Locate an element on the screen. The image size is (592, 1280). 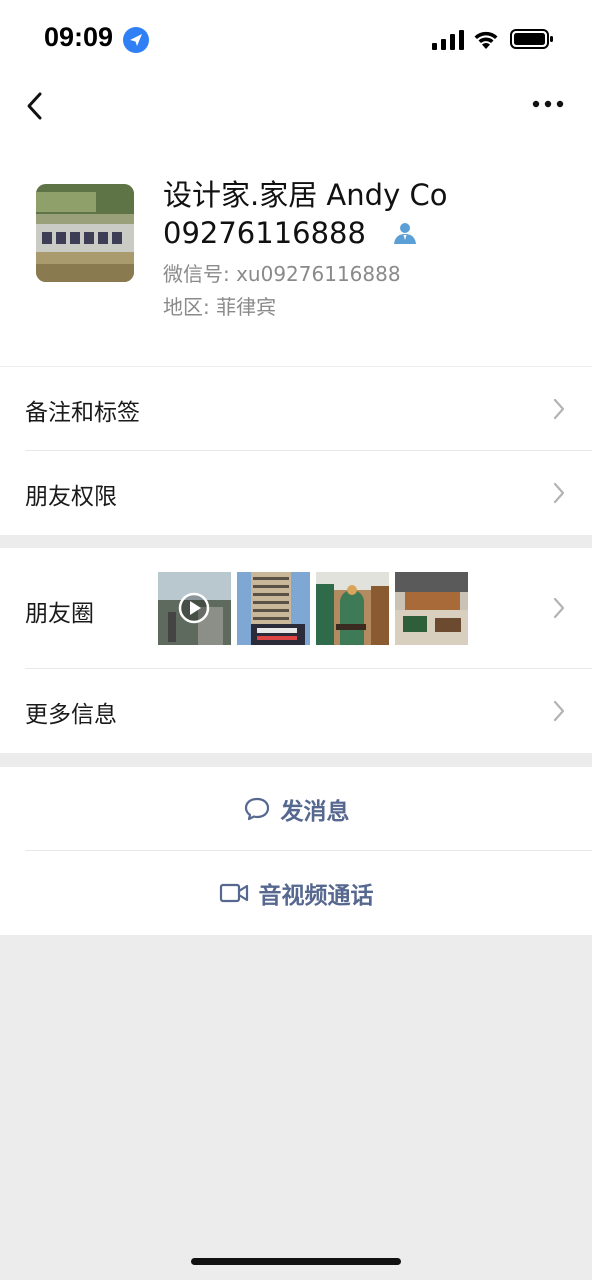
status-time: 09:09 is located at coordinates (79, 37).